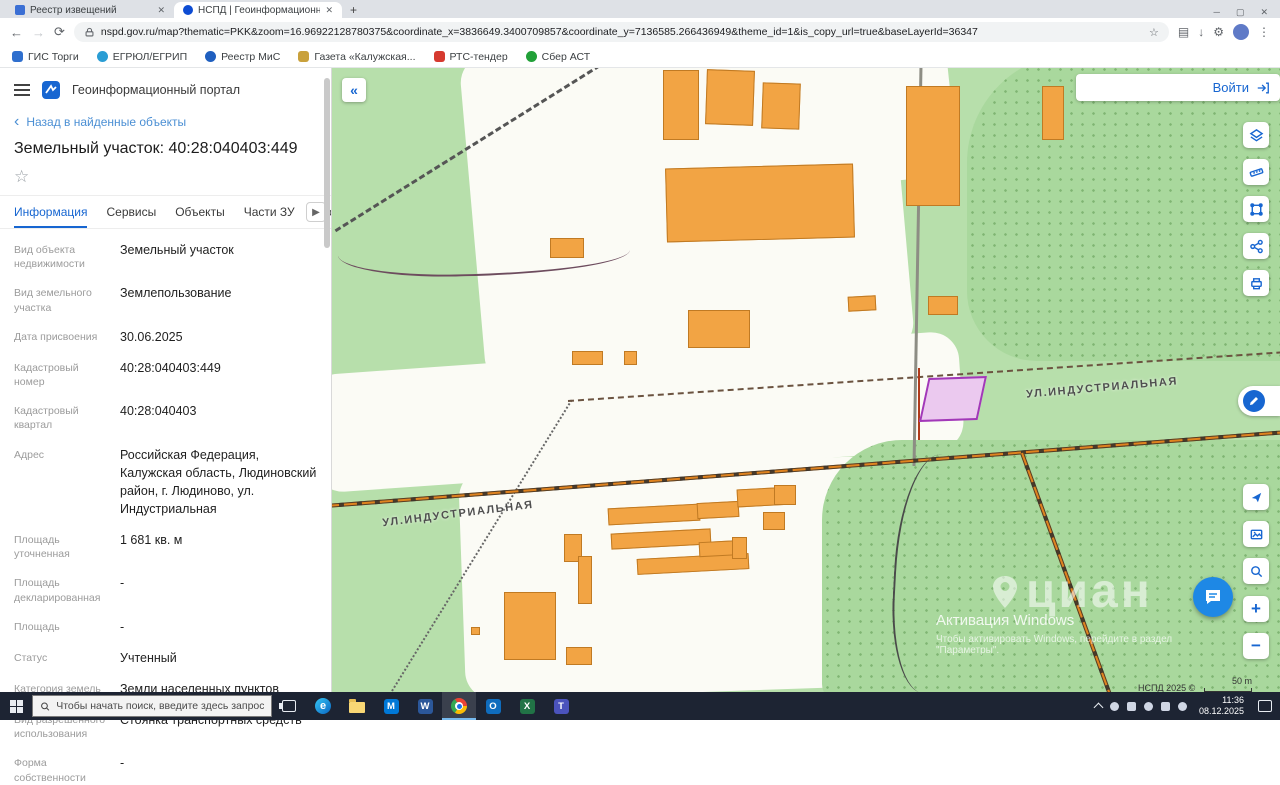 This screenshot has height=785, width=1280. I want to click on back-icon: ←, so click(16, 32).